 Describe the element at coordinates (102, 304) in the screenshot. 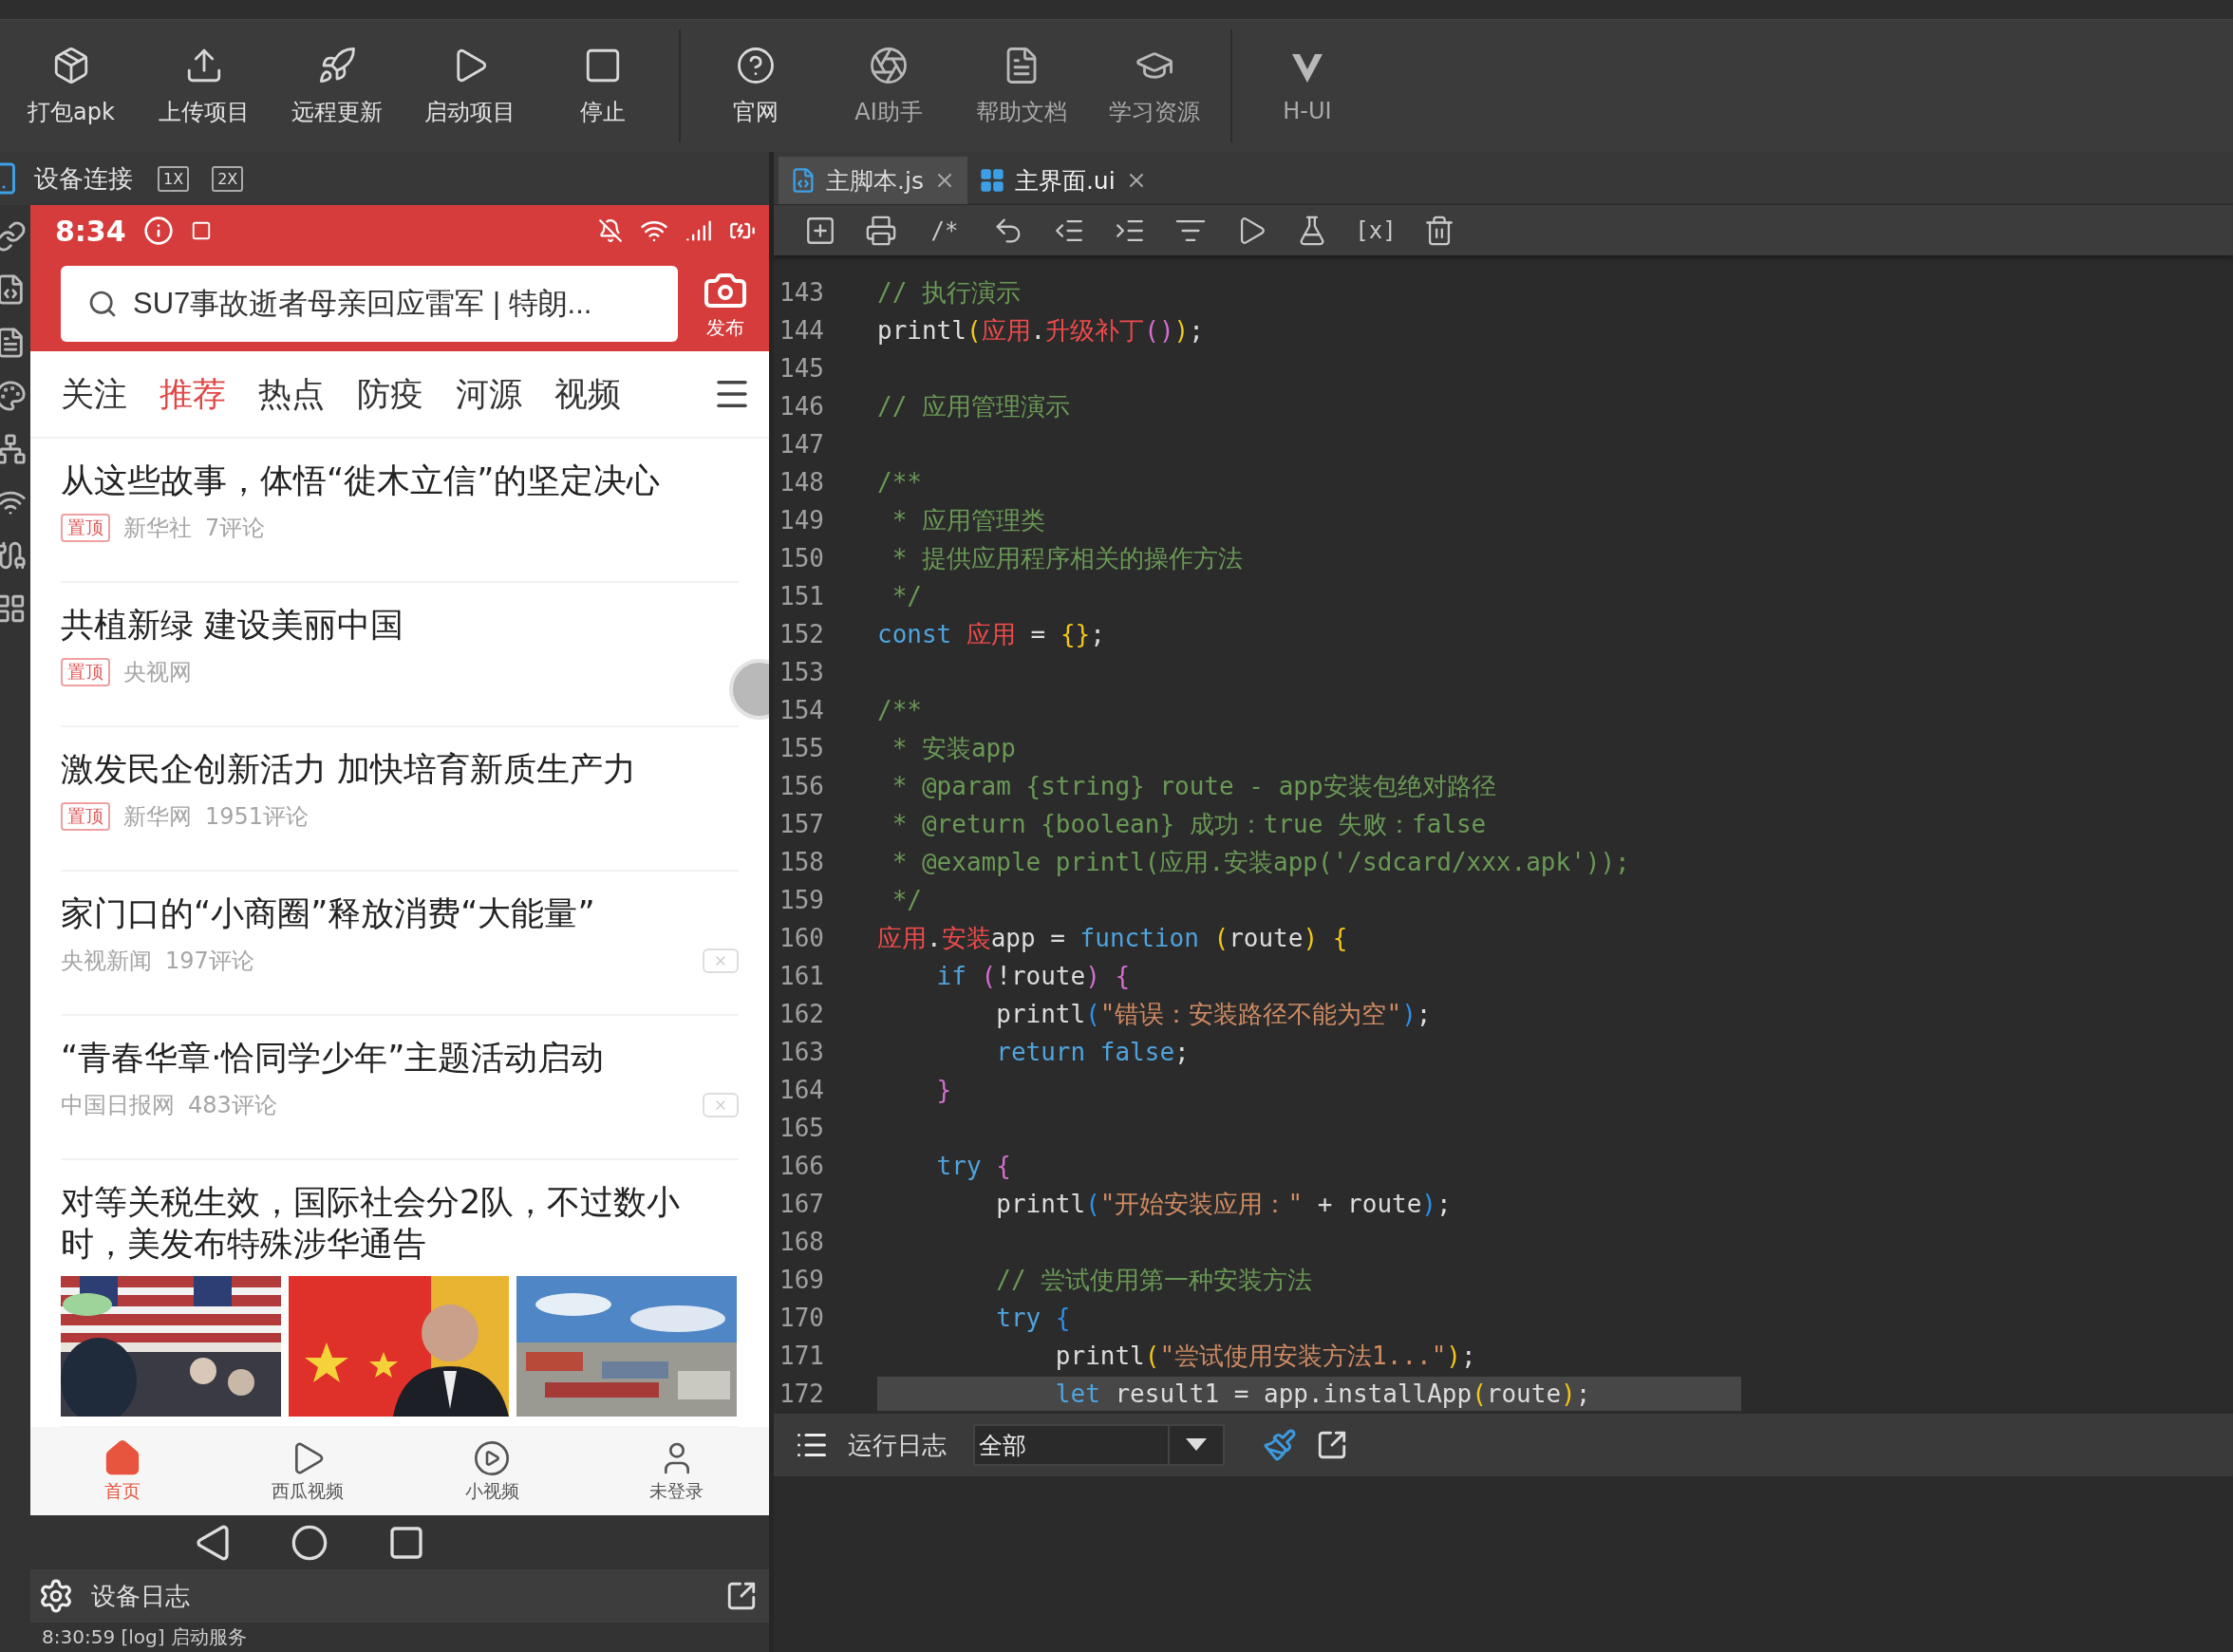

I see `search-icon` at that location.